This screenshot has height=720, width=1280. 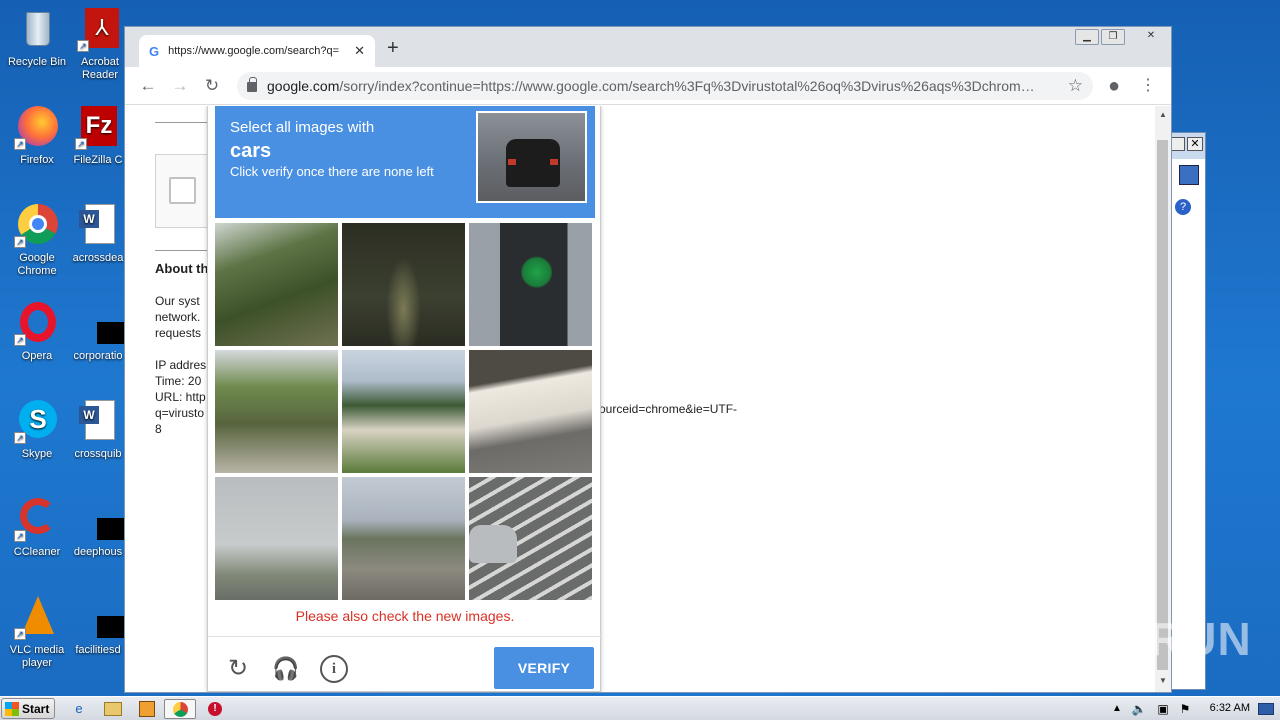 I want to click on volume-icon: 🔈, so click(x=1139, y=709).